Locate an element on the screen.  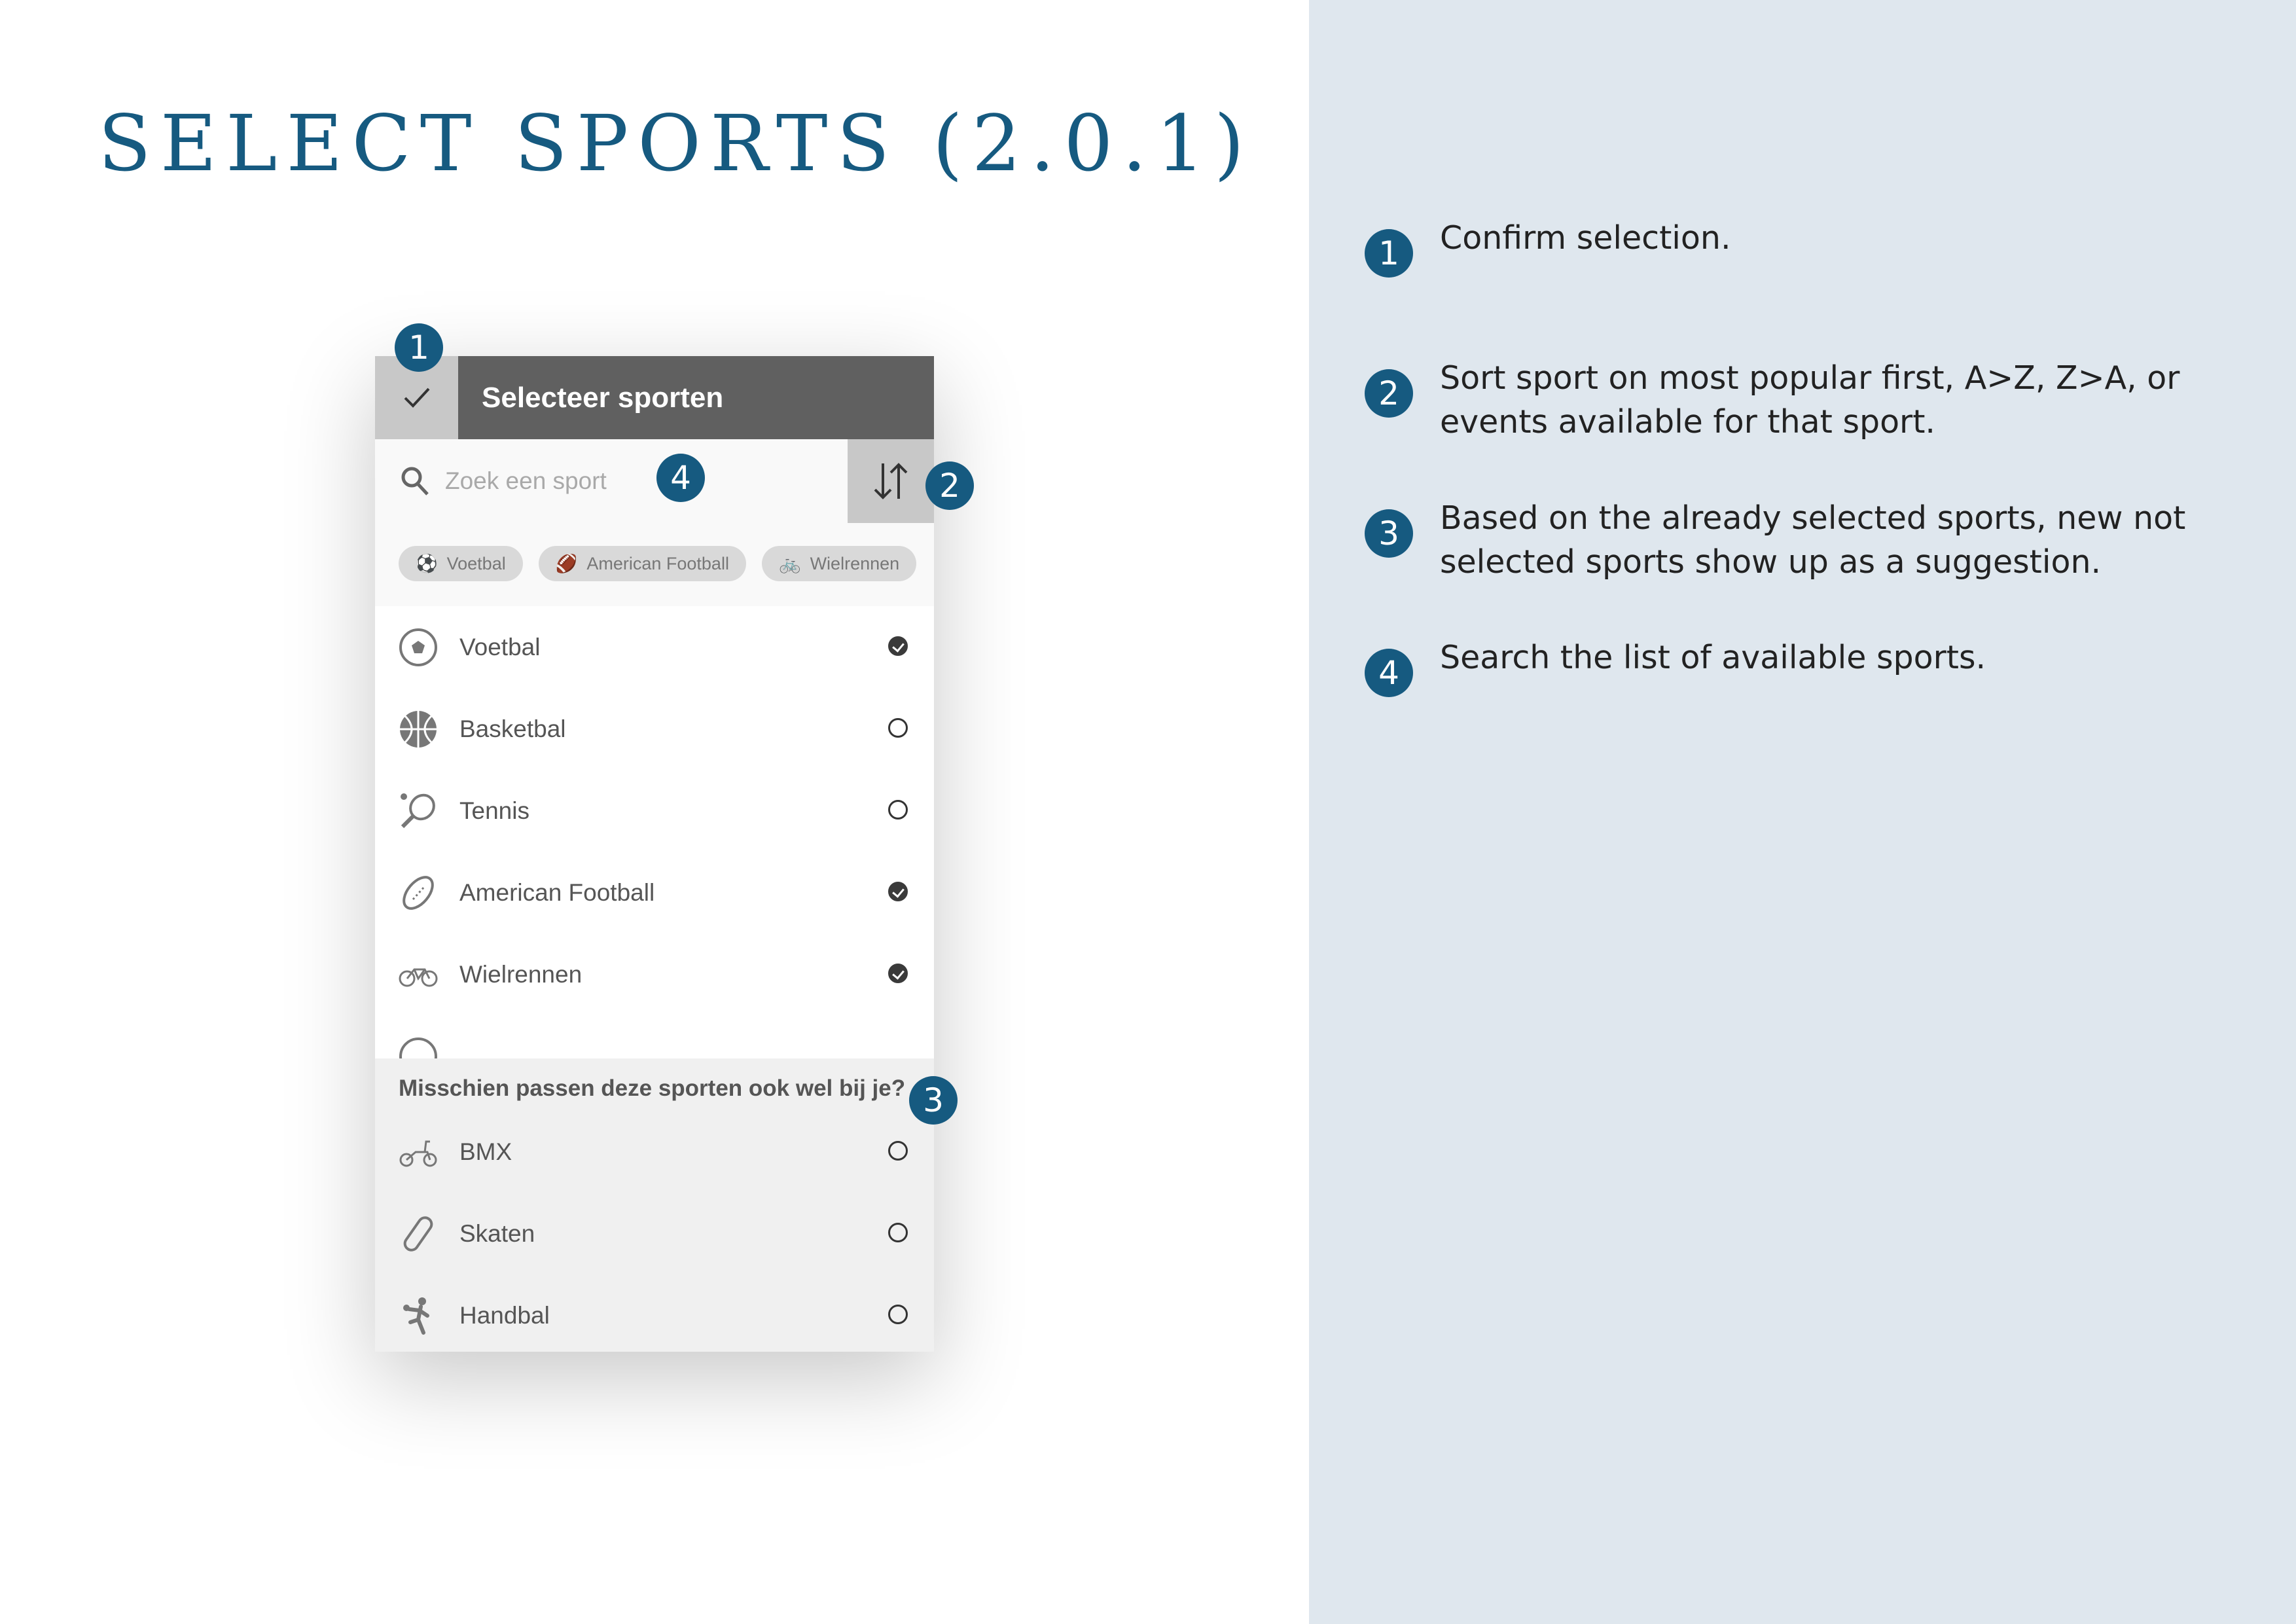
search-bar is located at coordinates (611, 481).